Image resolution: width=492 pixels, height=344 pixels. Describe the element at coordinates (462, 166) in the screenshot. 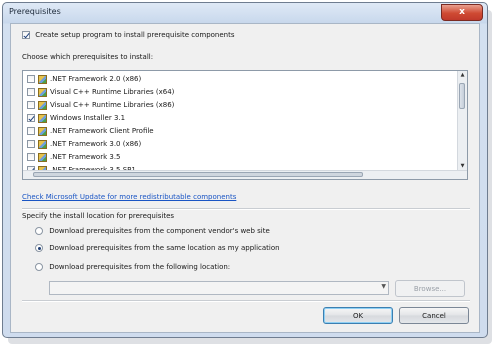

I see `scroll-down-icon: ▼` at that location.